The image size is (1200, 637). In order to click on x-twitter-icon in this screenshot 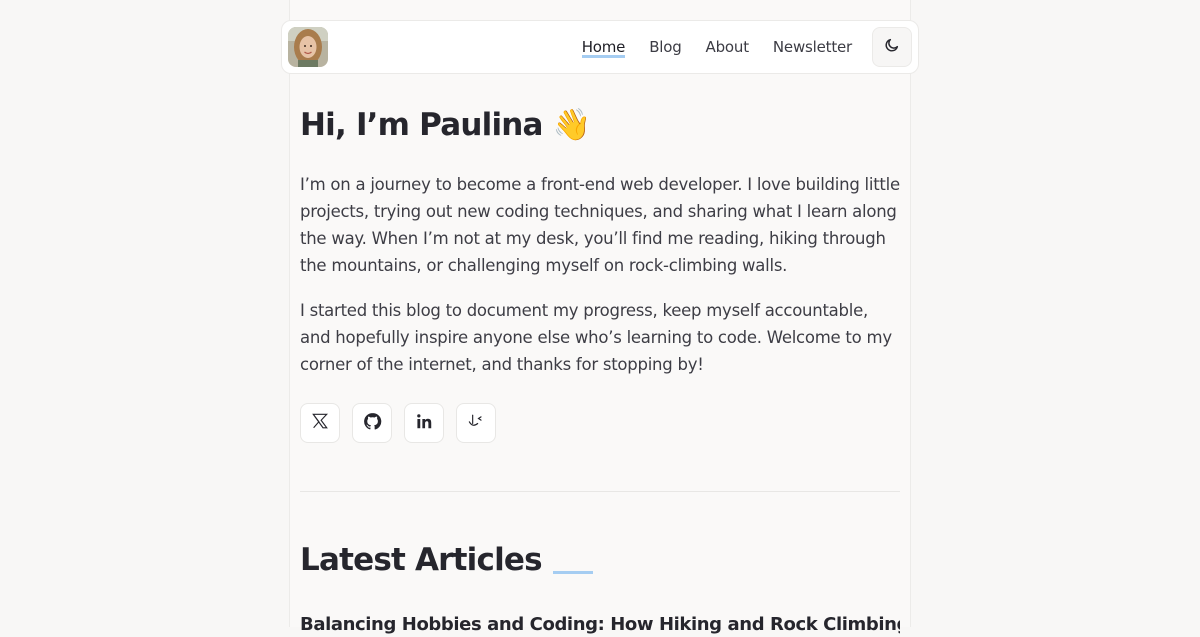, I will do `click(320, 423)`.